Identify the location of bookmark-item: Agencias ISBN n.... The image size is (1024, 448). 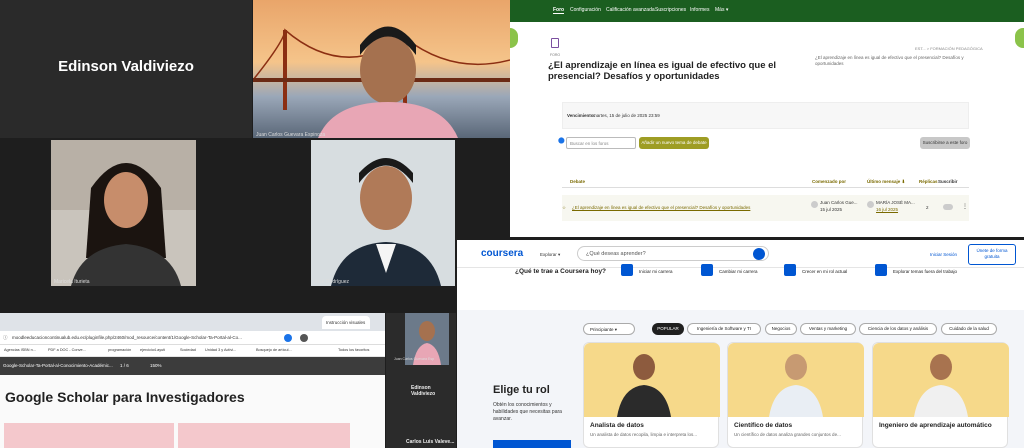
(20, 350).